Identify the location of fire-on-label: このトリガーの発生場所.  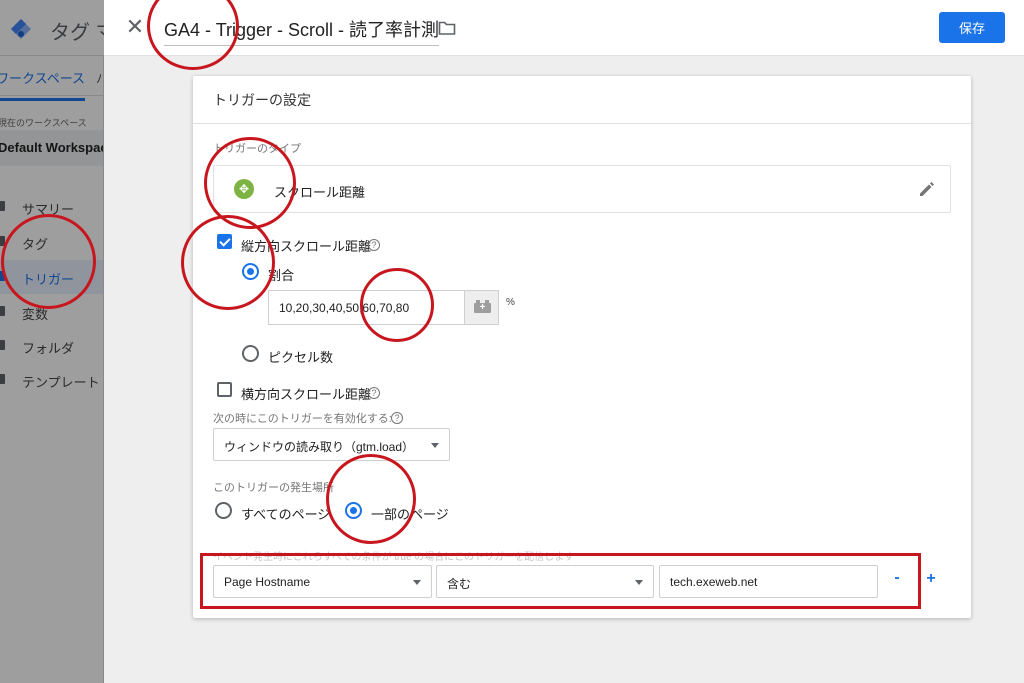
(273, 488).